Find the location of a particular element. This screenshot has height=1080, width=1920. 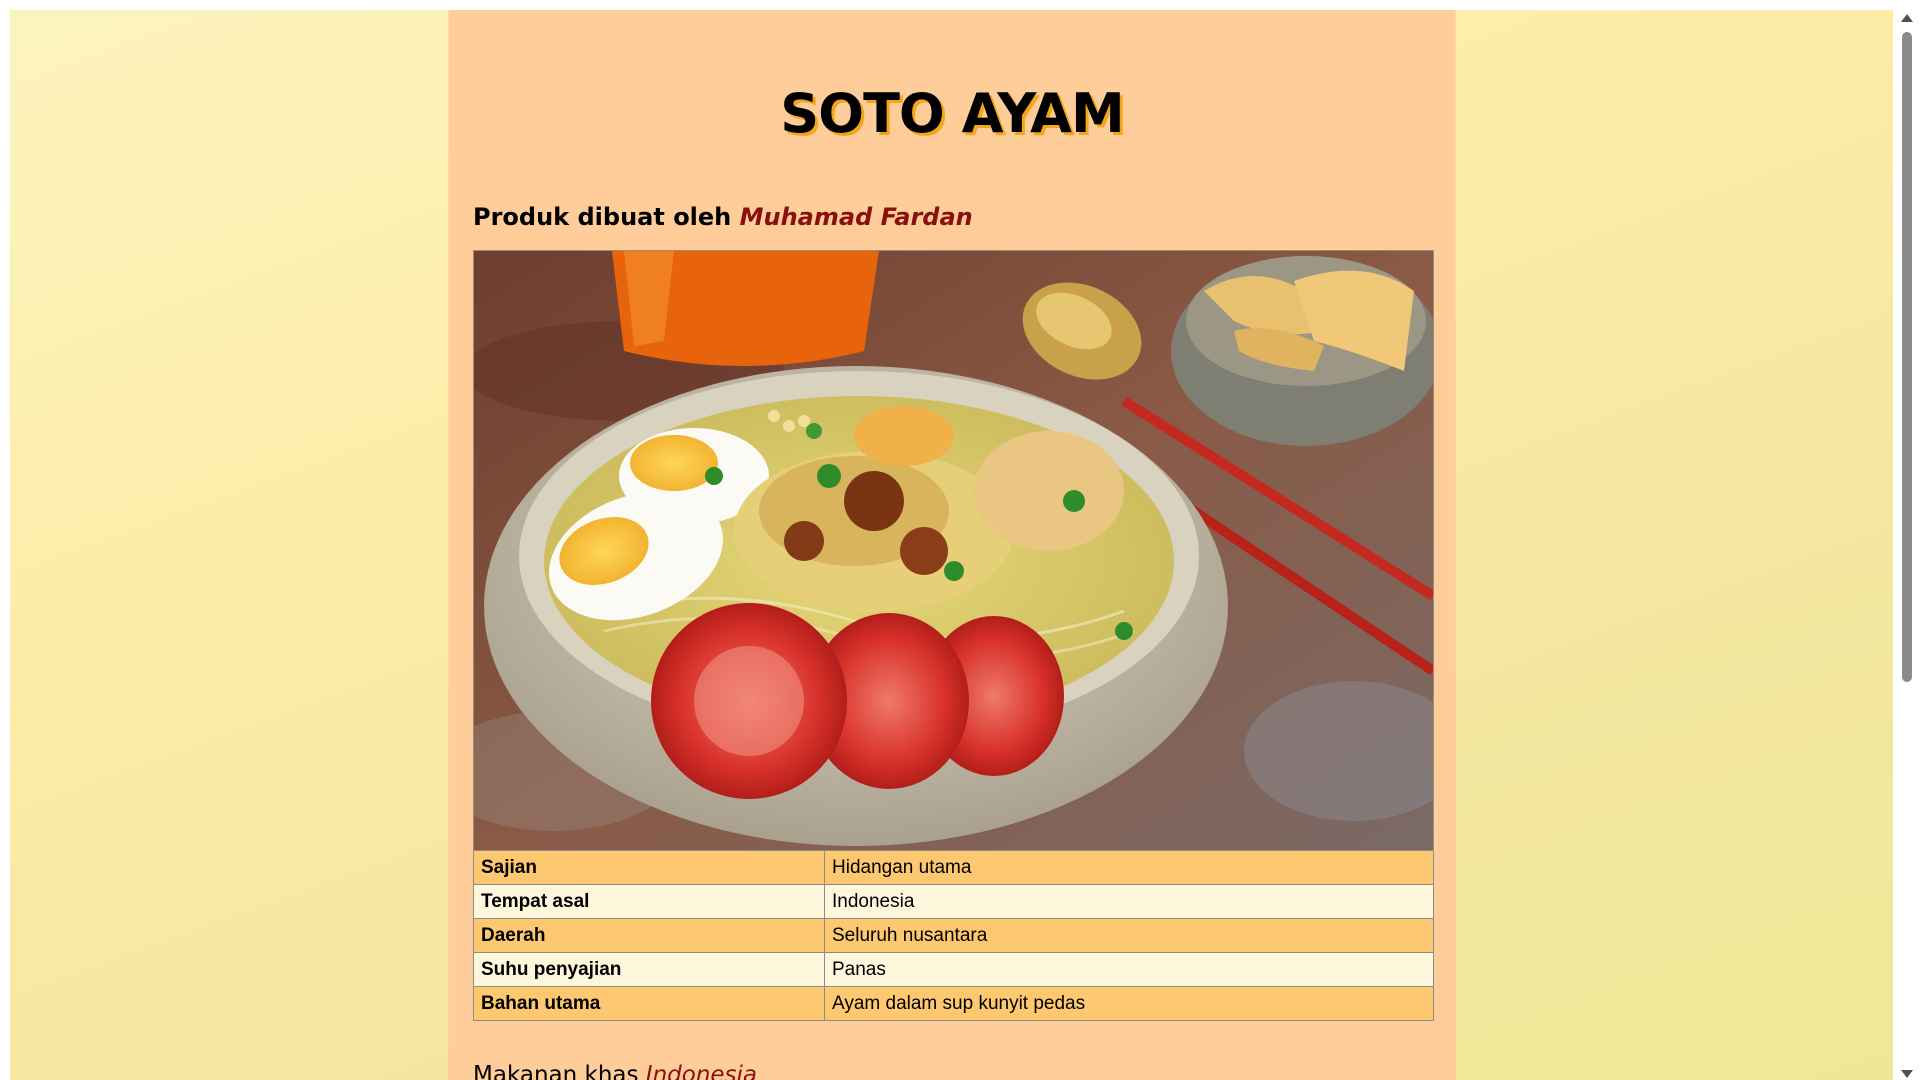

table-row: Daerah Seluruh nusantara is located at coordinates (953, 935).